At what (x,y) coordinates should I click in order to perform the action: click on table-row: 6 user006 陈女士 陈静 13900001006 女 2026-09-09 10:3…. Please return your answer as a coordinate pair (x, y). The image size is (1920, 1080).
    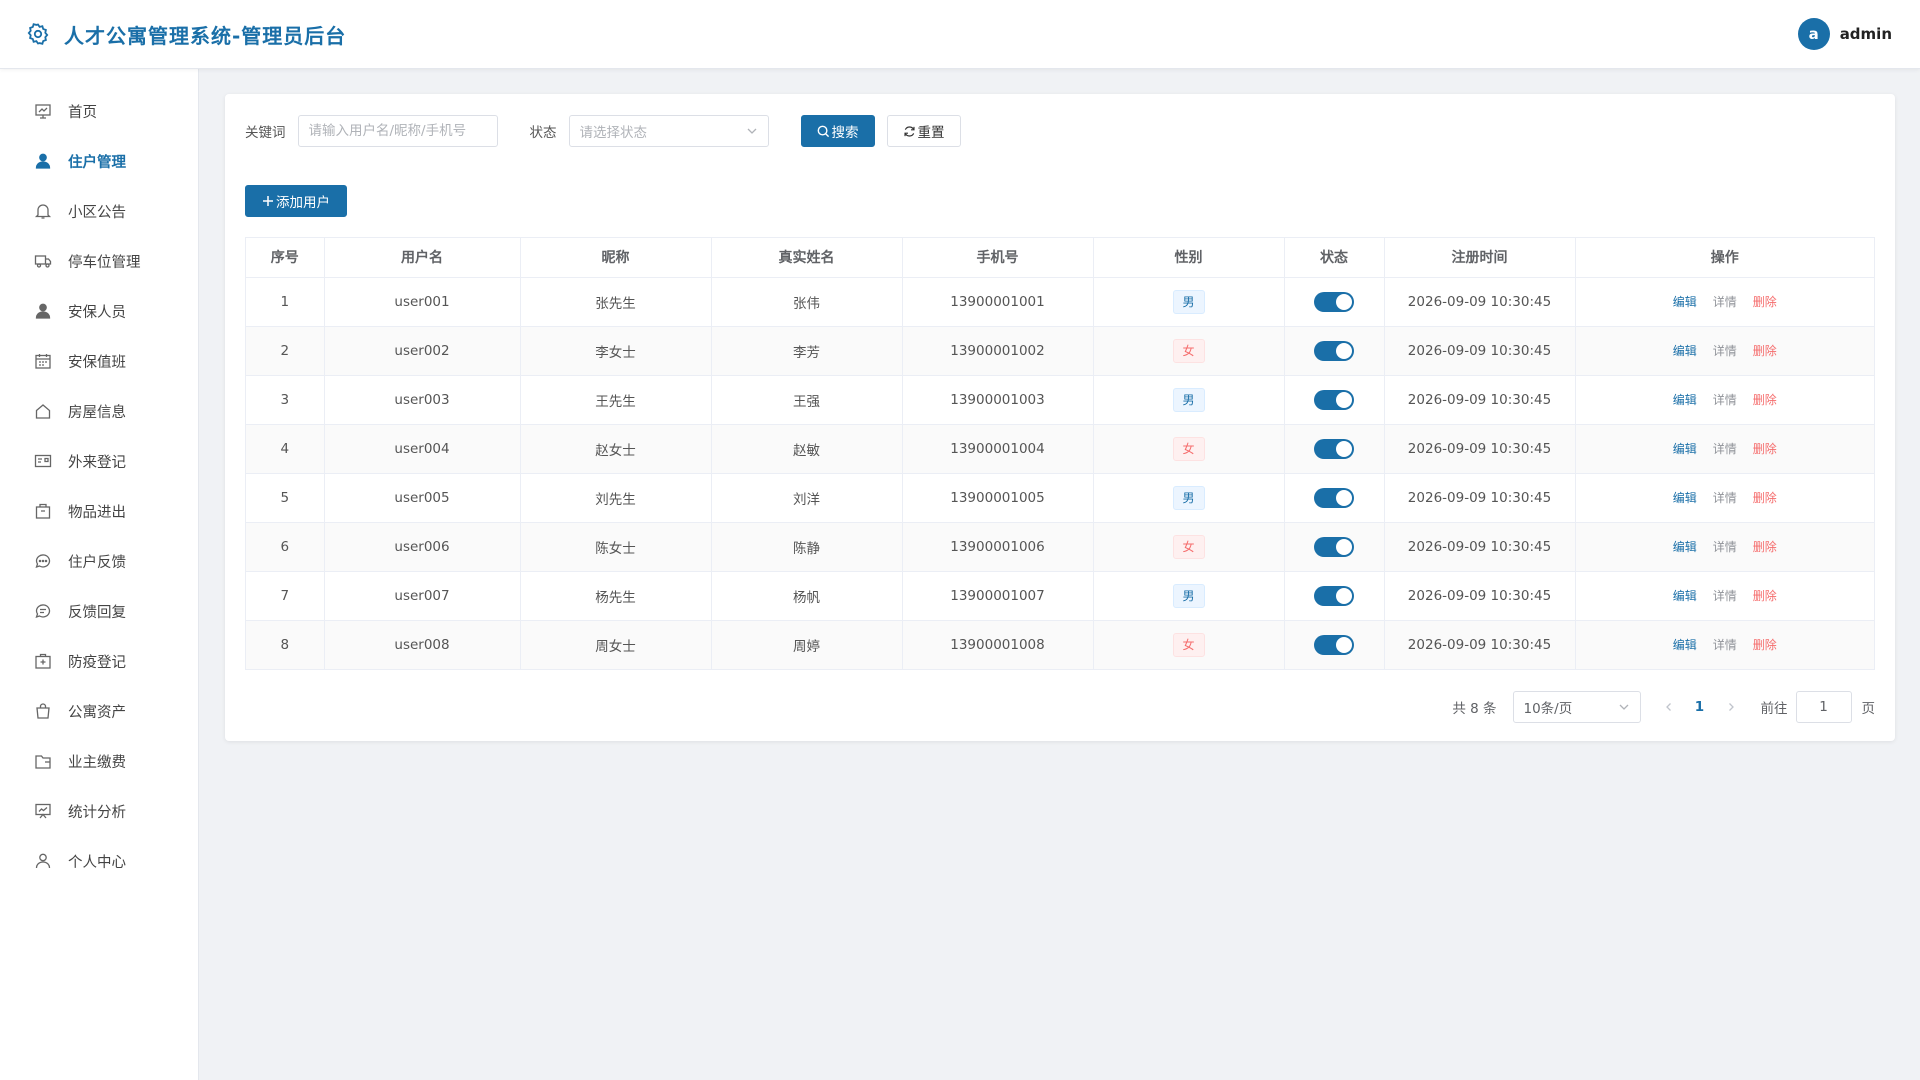
    Looking at the image, I should click on (1060, 547).